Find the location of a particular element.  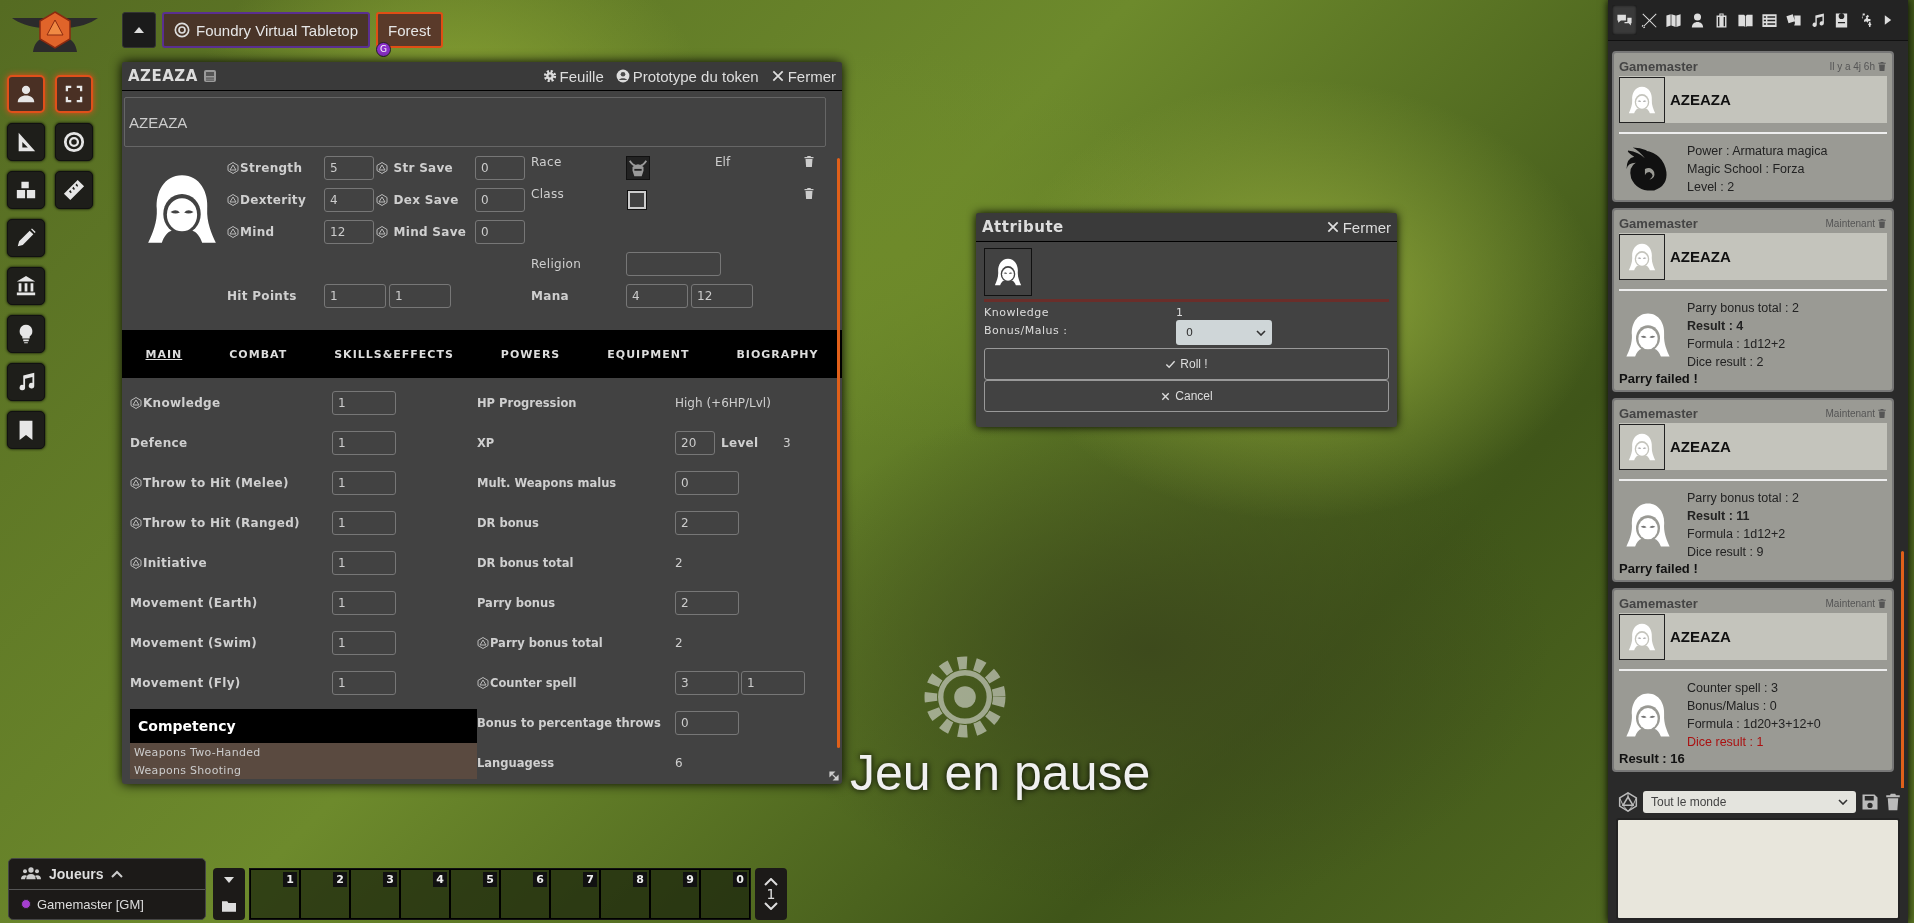

header-link: Feuille is located at coordinates (573, 76).